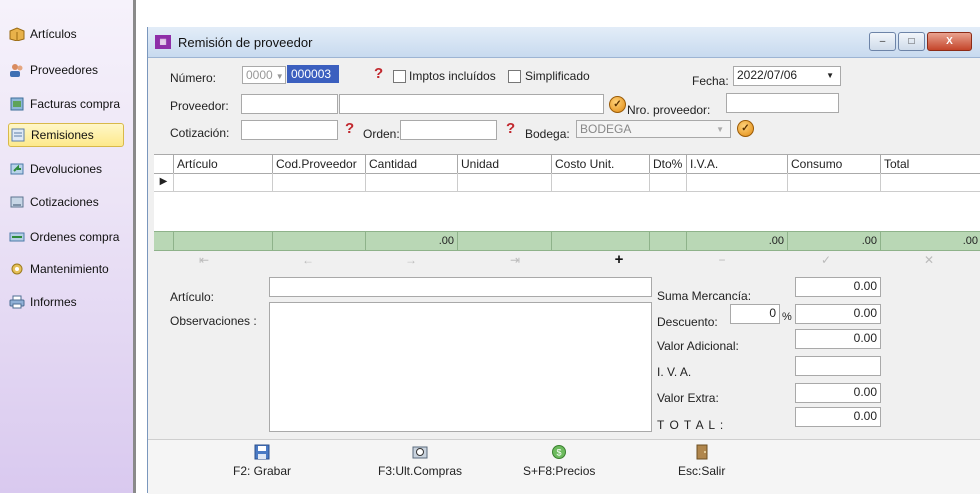  Describe the element at coordinates (505, 164) in the screenshot. I see `col-unidad: Unidad` at that location.